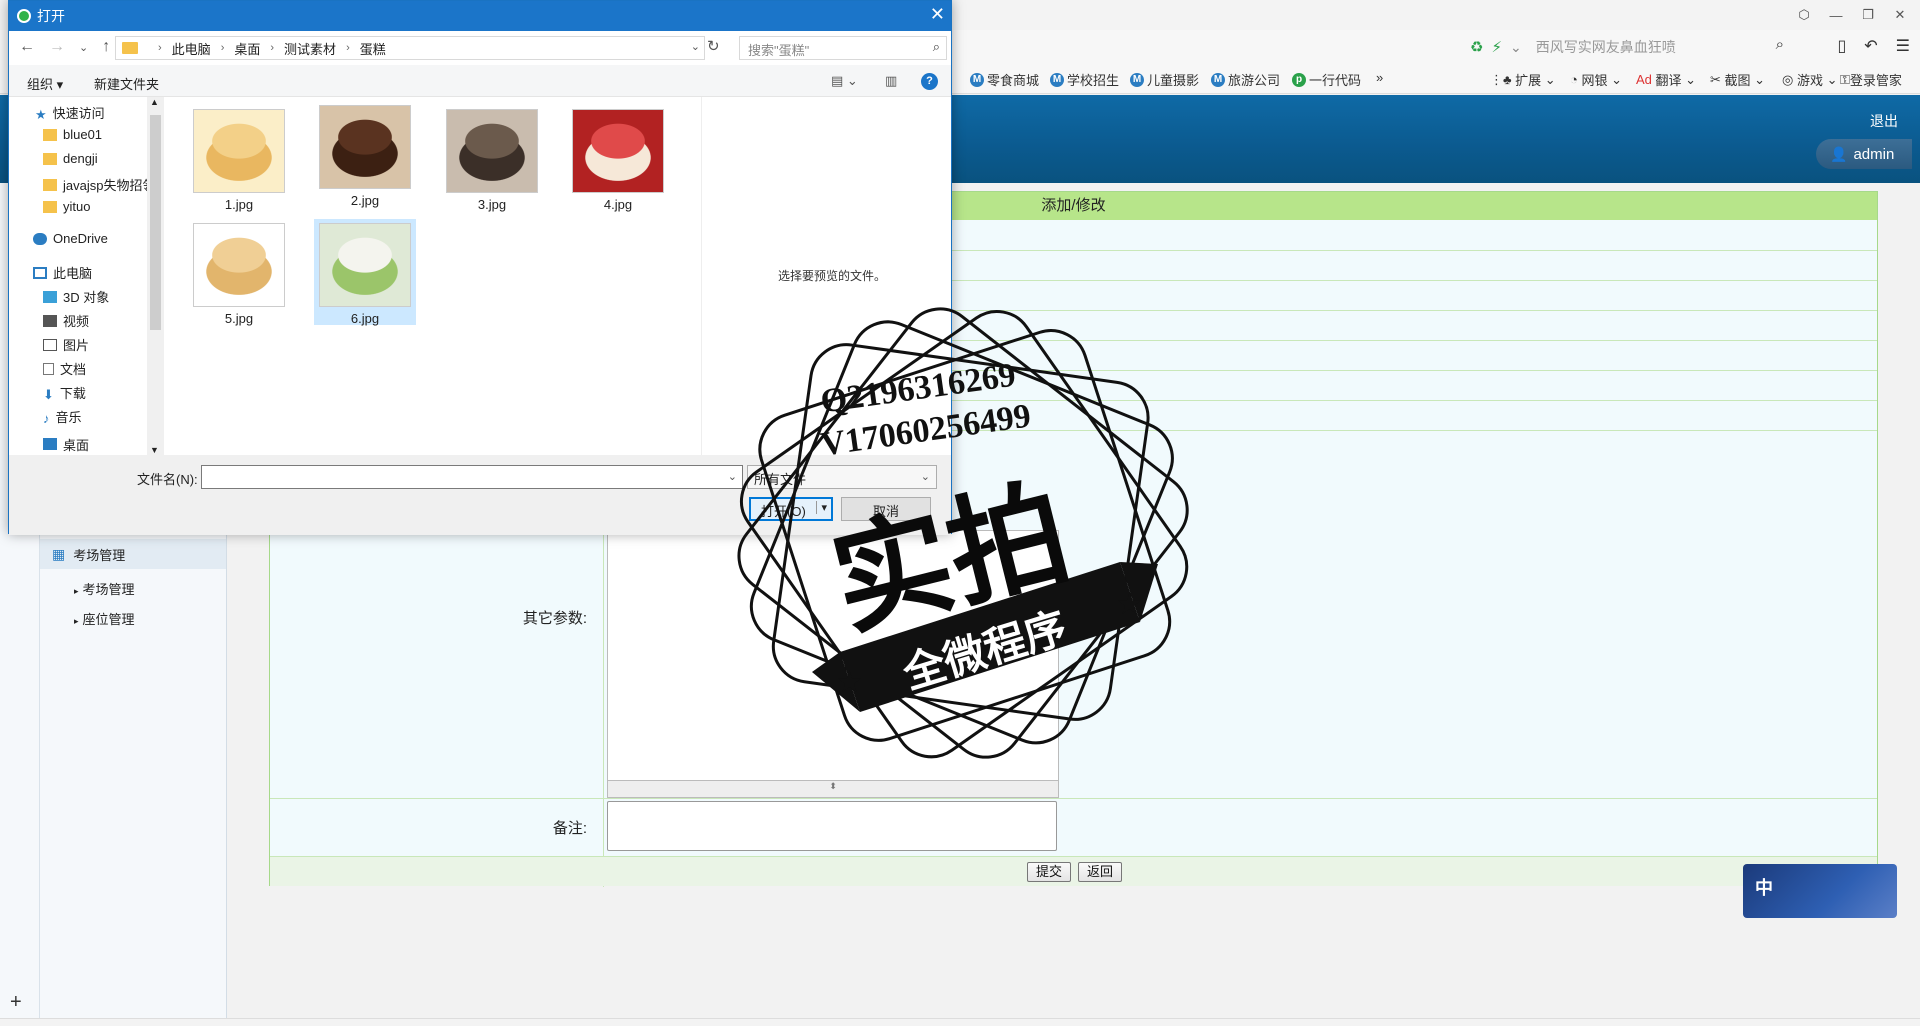  I want to click on browser-search-box: ♻ ⚡ ⌄ 西风写实网友鼻血狂喷 ⌕, so click(1627, 47).